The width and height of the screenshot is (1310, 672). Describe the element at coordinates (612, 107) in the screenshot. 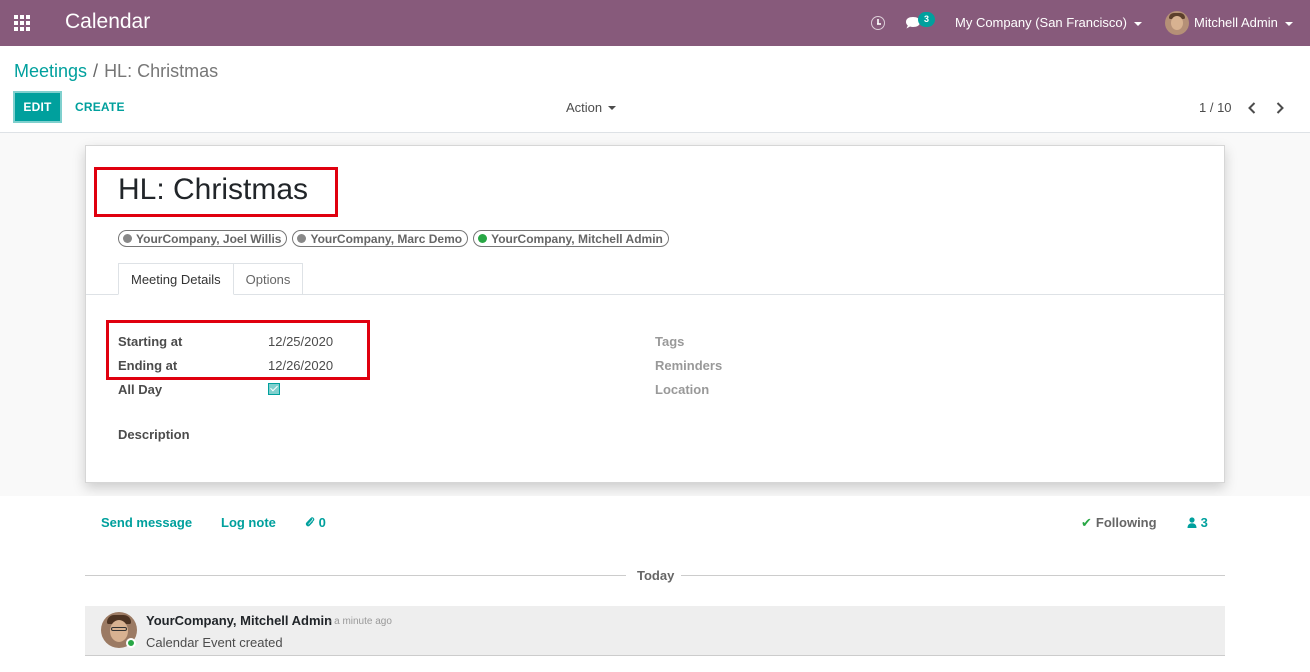

I see `caret-down-icon` at that location.